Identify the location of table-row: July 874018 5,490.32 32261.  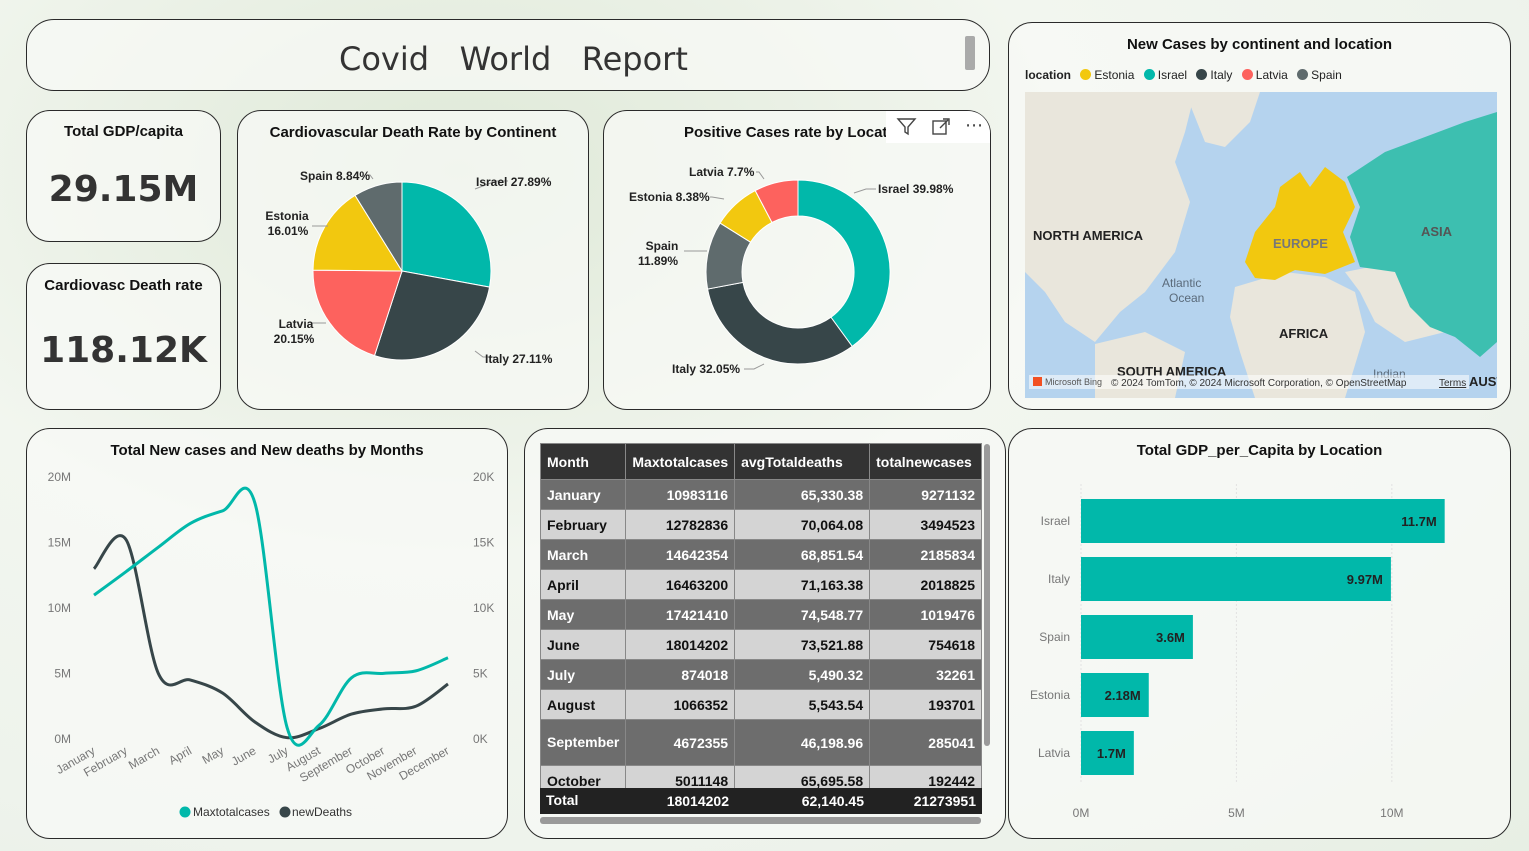
(760, 674).